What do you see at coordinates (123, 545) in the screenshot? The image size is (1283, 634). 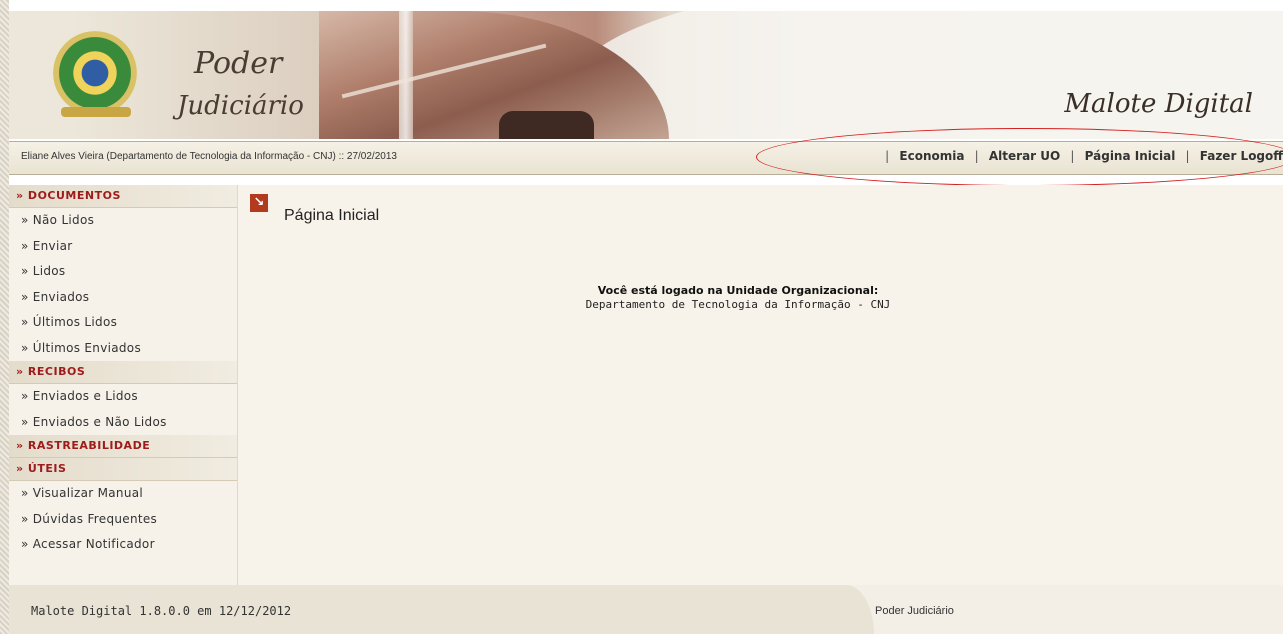 I see `sidebar-item-acessar-notificador: » Acessar Notificador` at bounding box center [123, 545].